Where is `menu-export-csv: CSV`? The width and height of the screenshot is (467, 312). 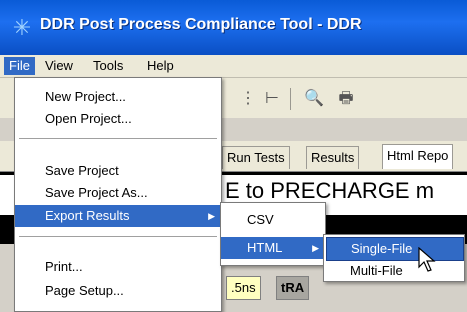 menu-export-csv: CSV is located at coordinates (273, 220).